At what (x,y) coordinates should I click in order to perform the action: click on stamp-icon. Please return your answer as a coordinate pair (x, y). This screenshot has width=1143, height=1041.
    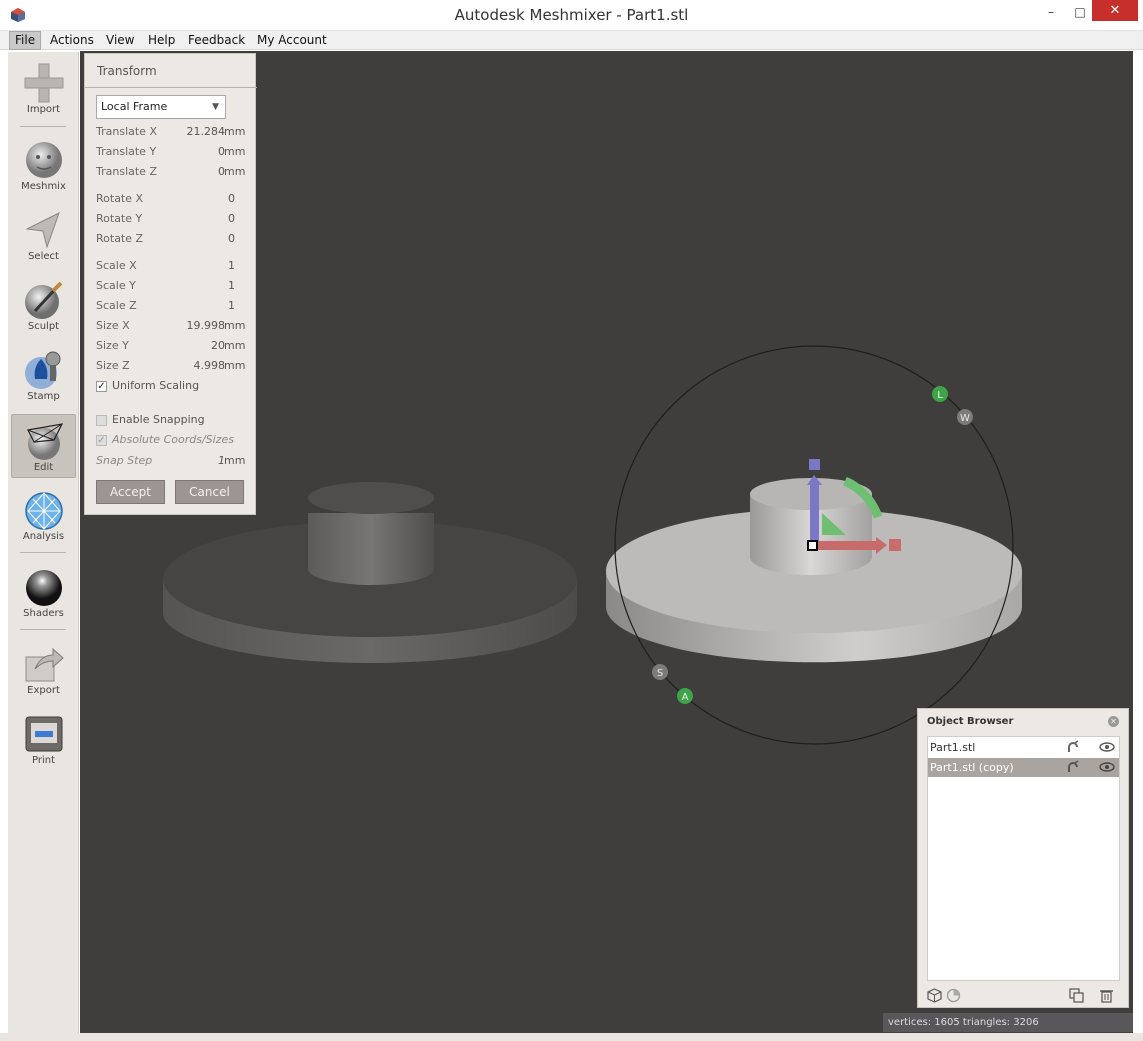
    Looking at the image, I should click on (43, 370).